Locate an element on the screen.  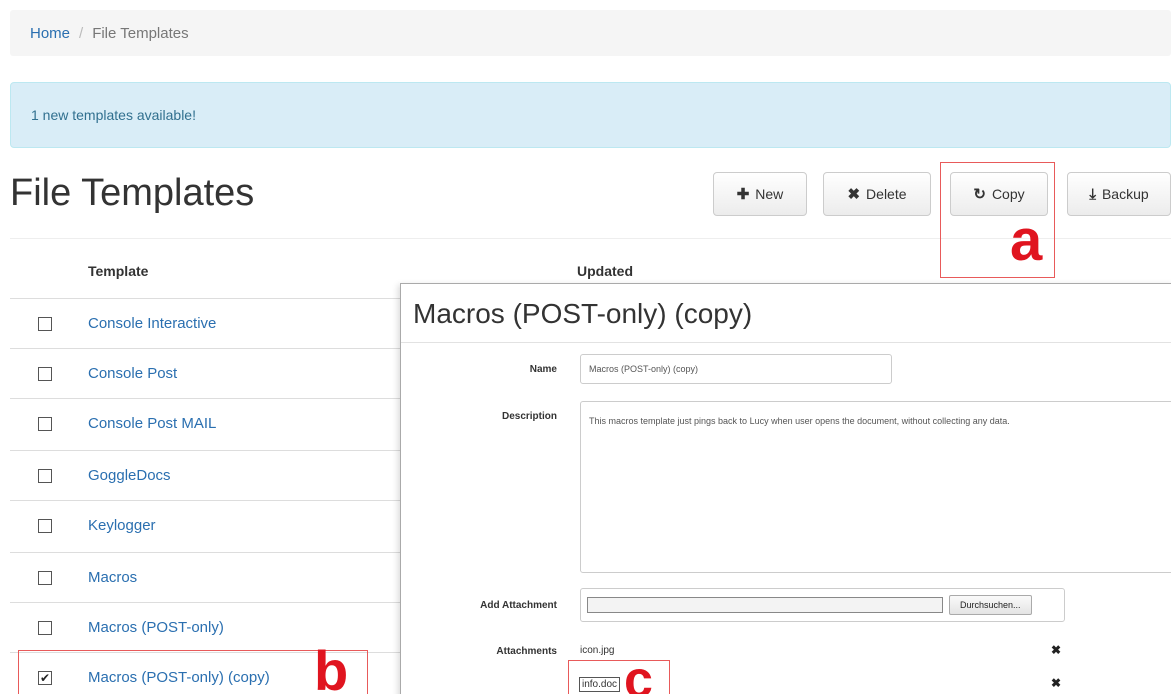
new-button: ✚ New is located at coordinates (760, 194).